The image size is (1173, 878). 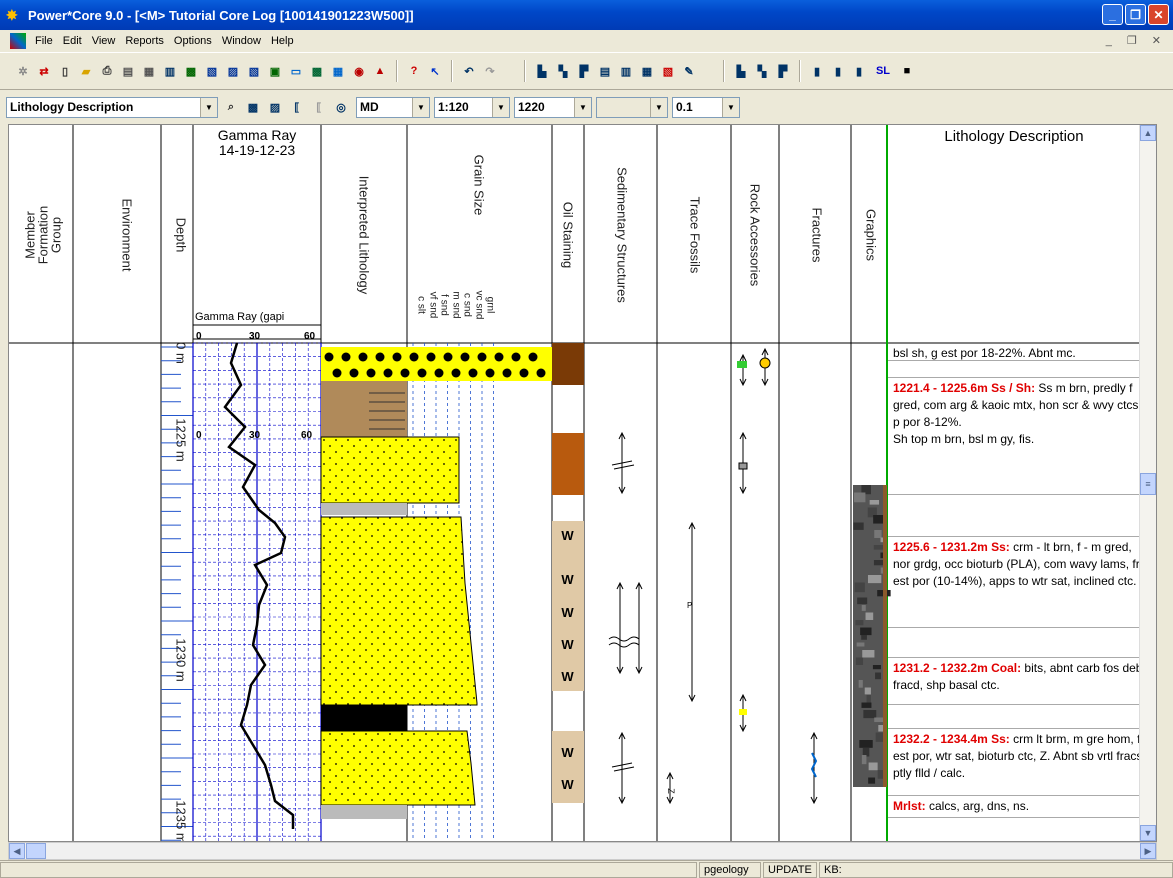 What do you see at coordinates (817, 71) in the screenshot?
I see `tool-l-icon: ▮` at bounding box center [817, 71].